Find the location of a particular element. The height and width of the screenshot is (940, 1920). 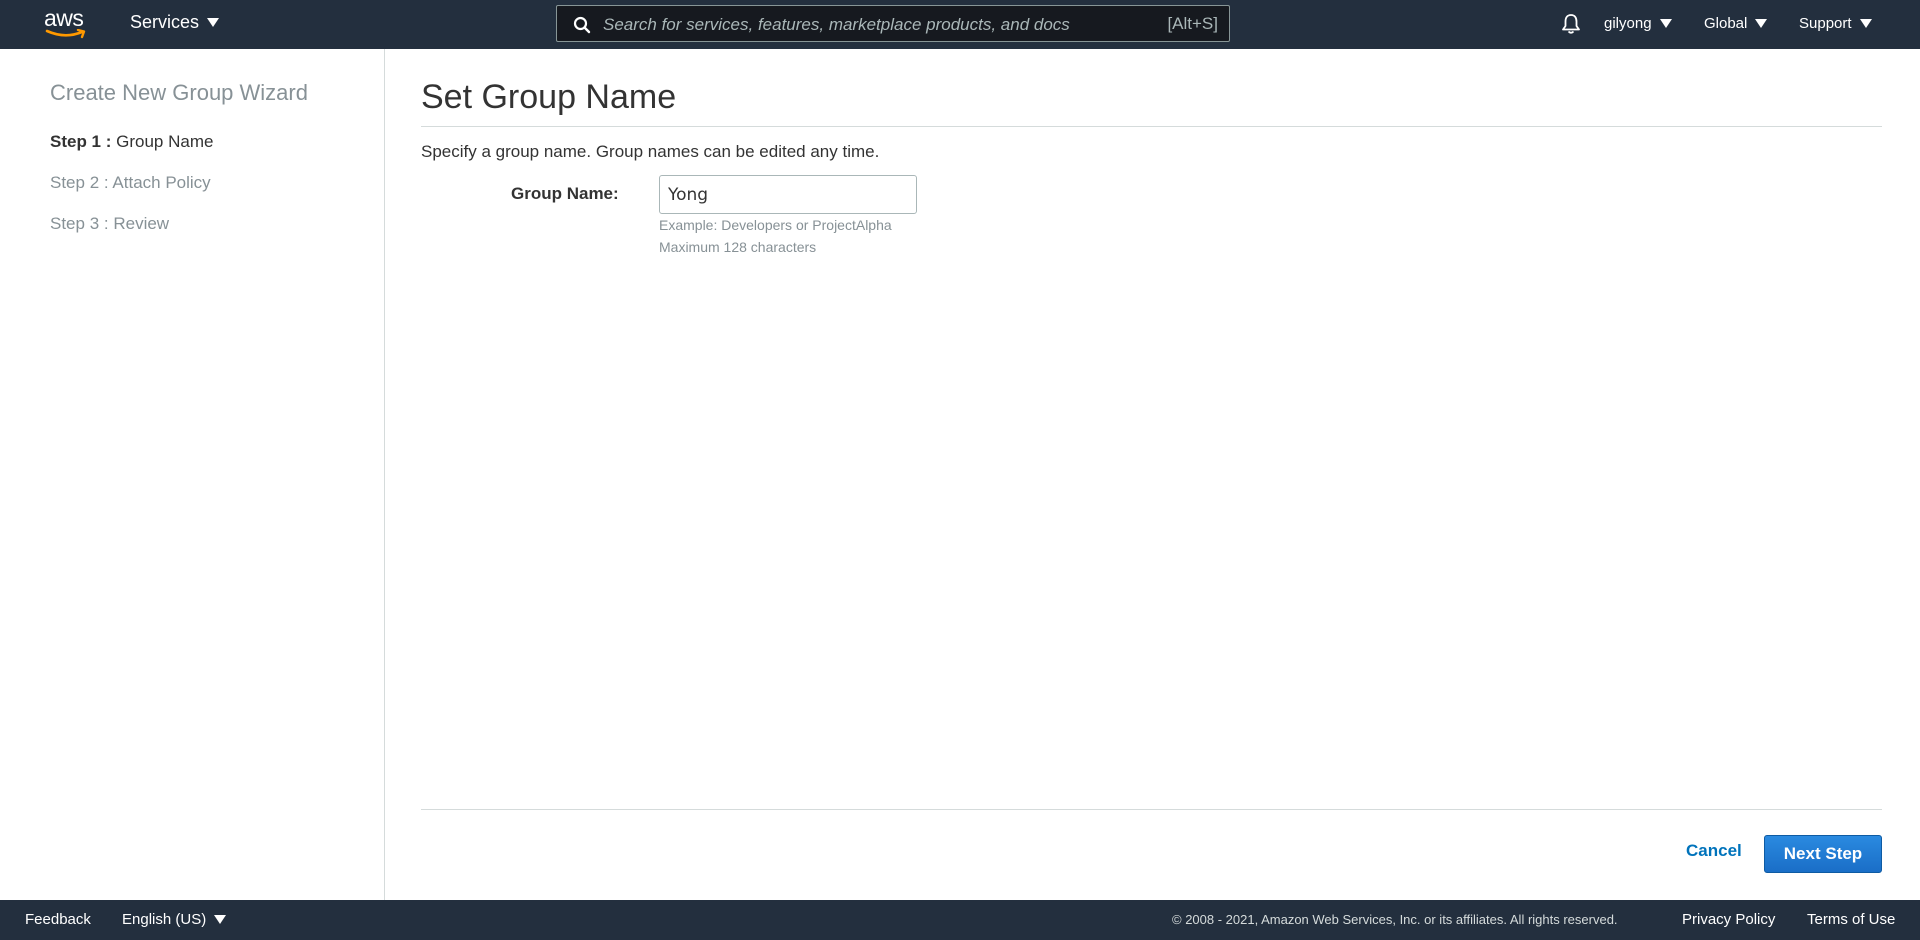

search-bar: [Alt+S] is located at coordinates (893, 23).